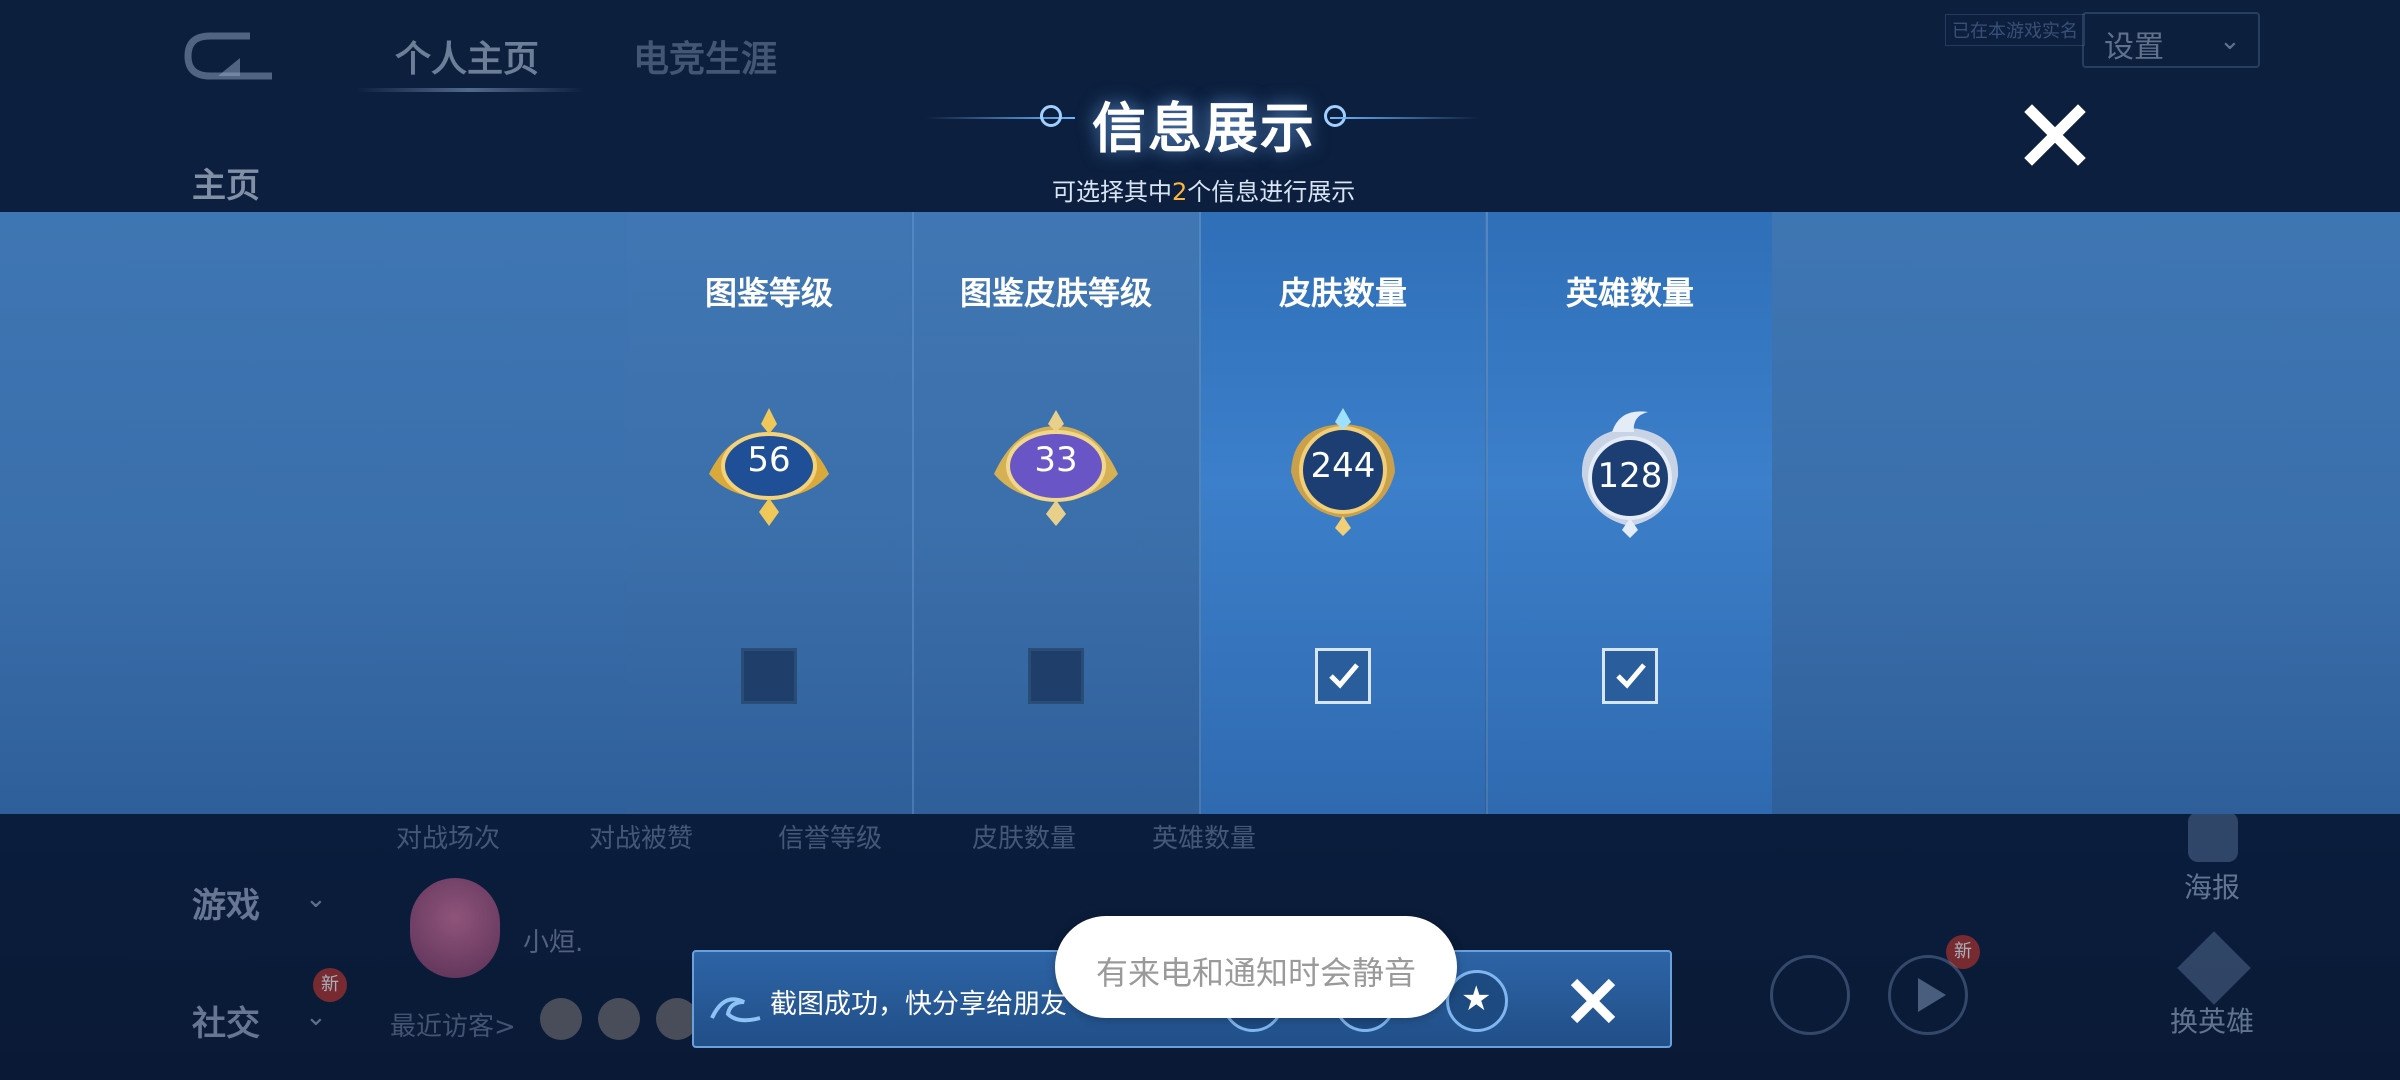 The height and width of the screenshot is (1080, 2400). Describe the element at coordinates (1112, 192) in the screenshot. I see `subtitle-prefix: 可选择其中` at that location.